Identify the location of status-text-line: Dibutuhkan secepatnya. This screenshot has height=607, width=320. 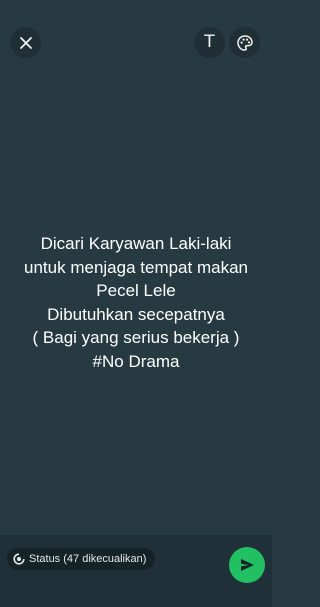
(136, 314).